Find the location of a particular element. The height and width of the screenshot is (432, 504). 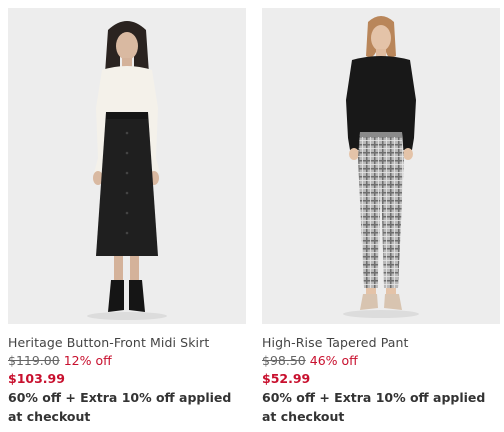

sale-price: $52.99 is located at coordinates (286, 378).